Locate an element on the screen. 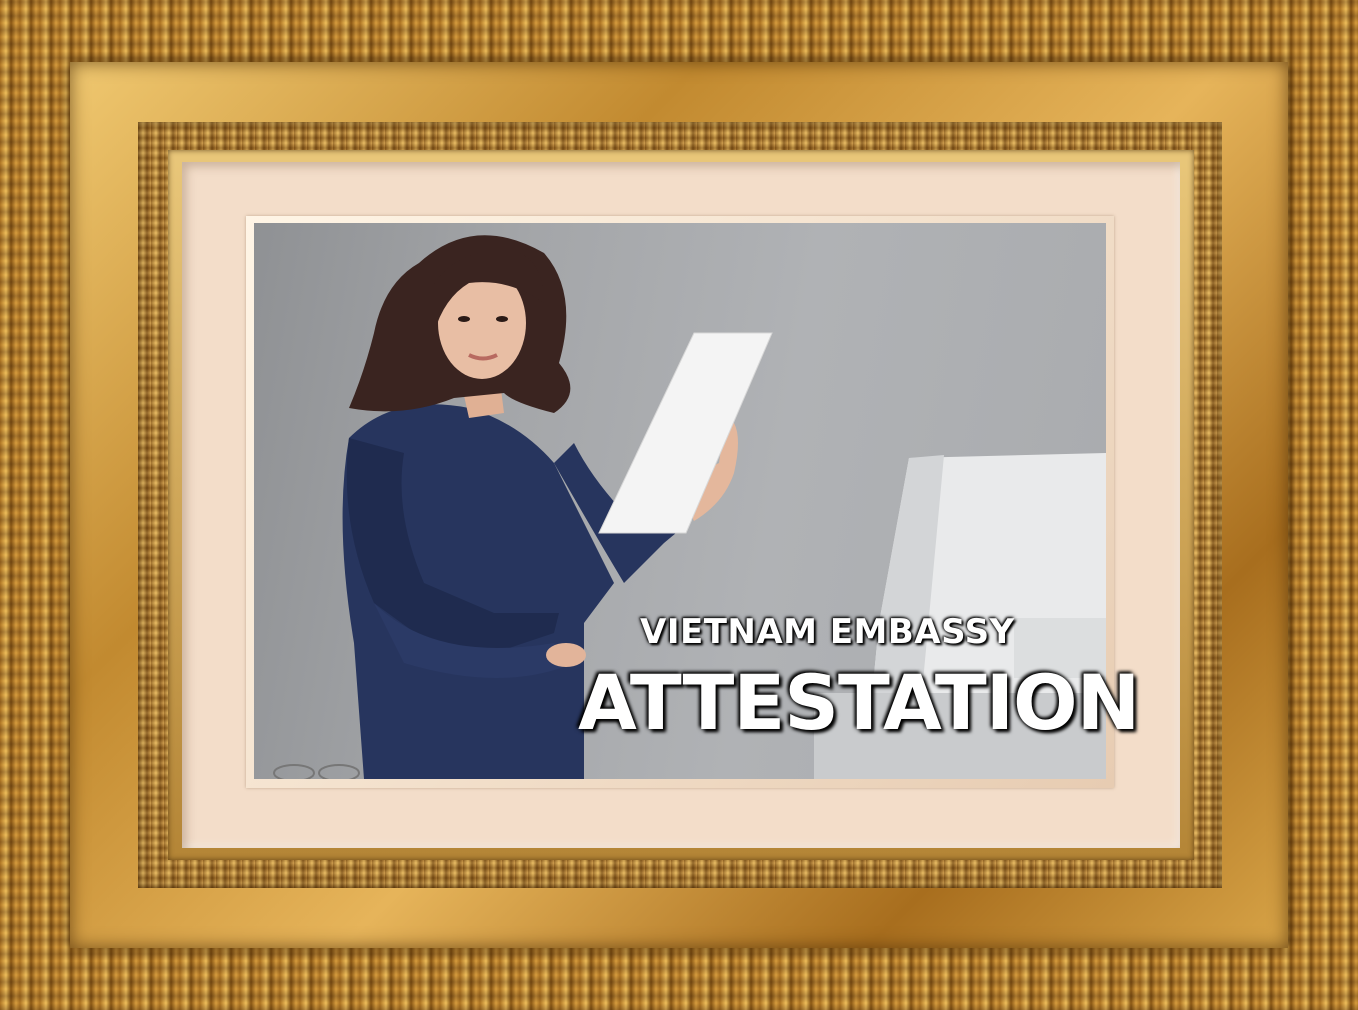  caption-subtitle: VIETNAM EMBASSY is located at coordinates (827, 632).